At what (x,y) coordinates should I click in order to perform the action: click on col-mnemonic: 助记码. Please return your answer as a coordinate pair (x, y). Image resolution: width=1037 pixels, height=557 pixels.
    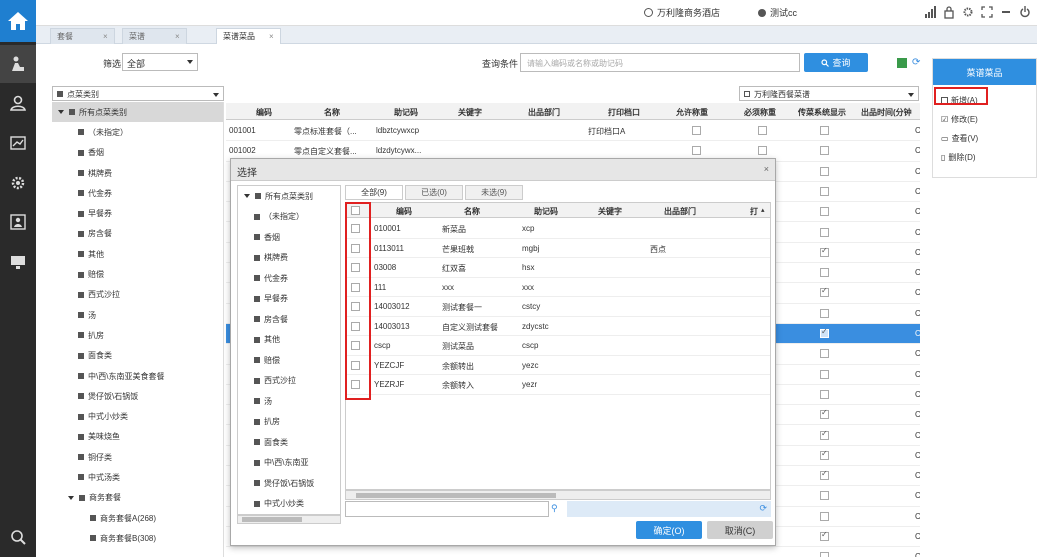
    Looking at the image, I should click on (406, 112).